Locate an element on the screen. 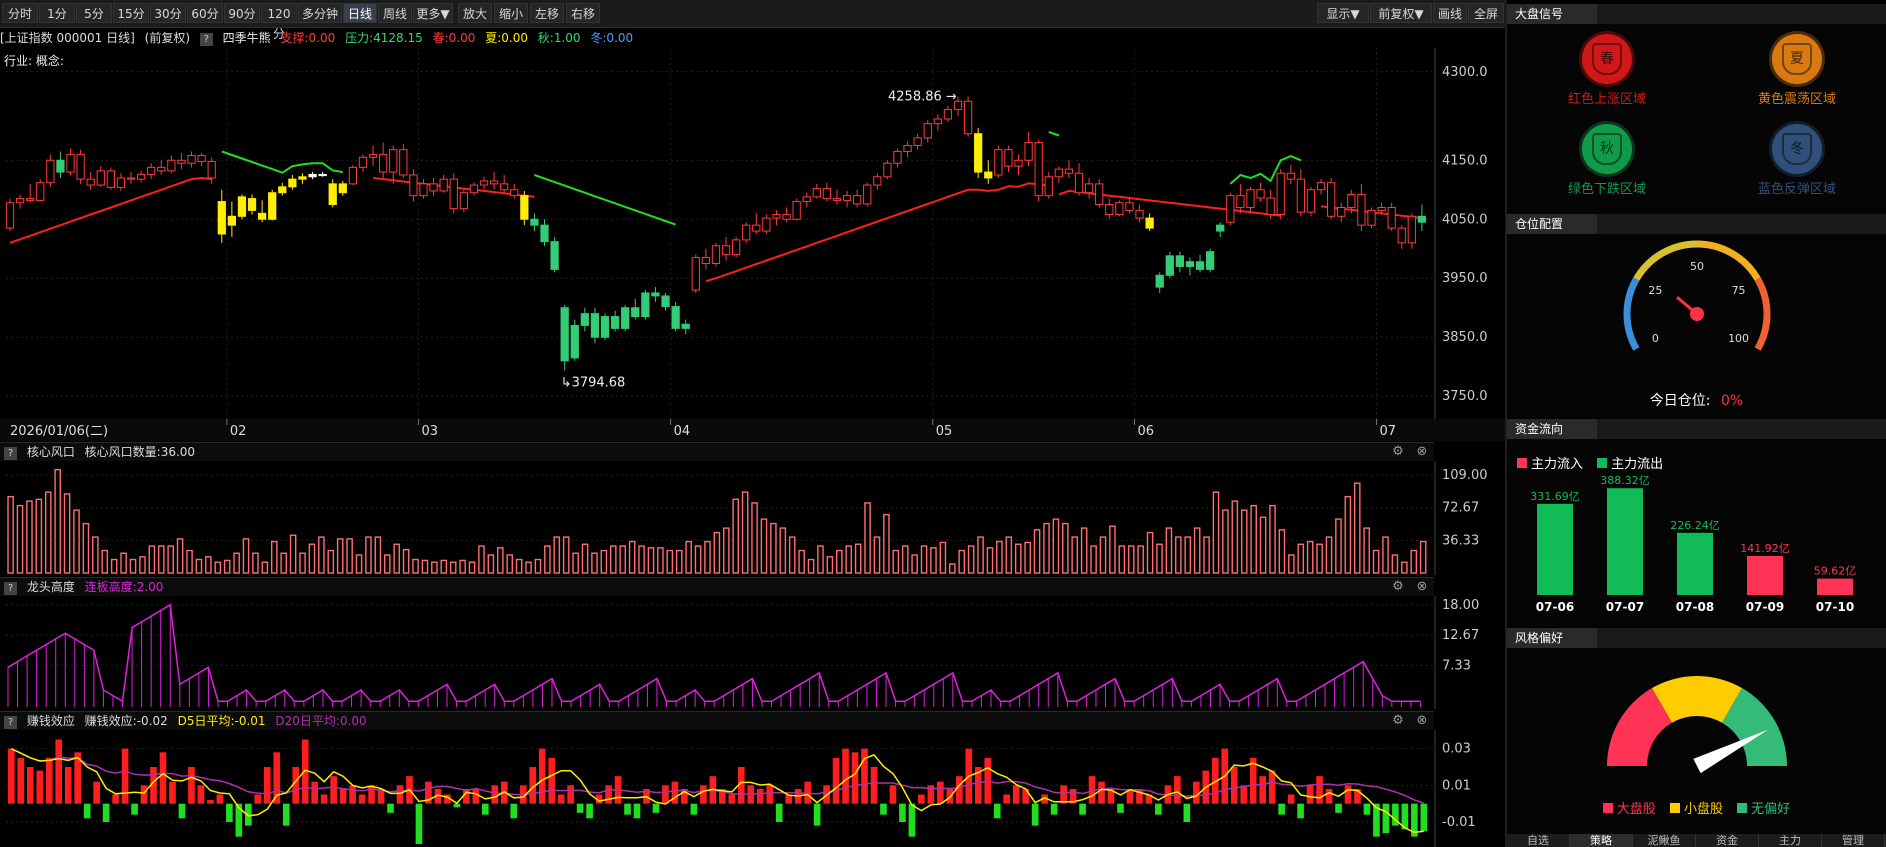 The width and height of the screenshot is (1886, 847). period-button: 日线 is located at coordinates (360, 13).